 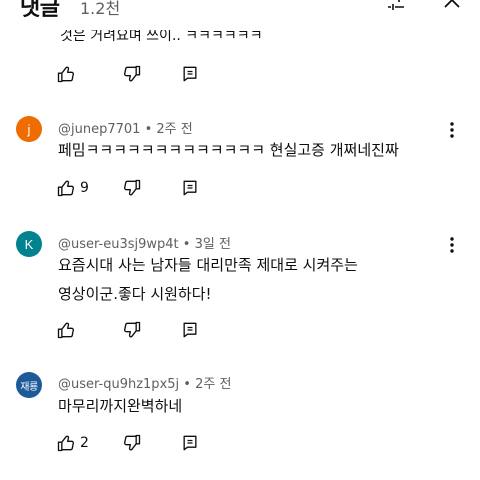 I want to click on comment-text-line: 요즘시대 사는 남자들 대리만족 제대로 시켜주는, so click(x=208, y=265).